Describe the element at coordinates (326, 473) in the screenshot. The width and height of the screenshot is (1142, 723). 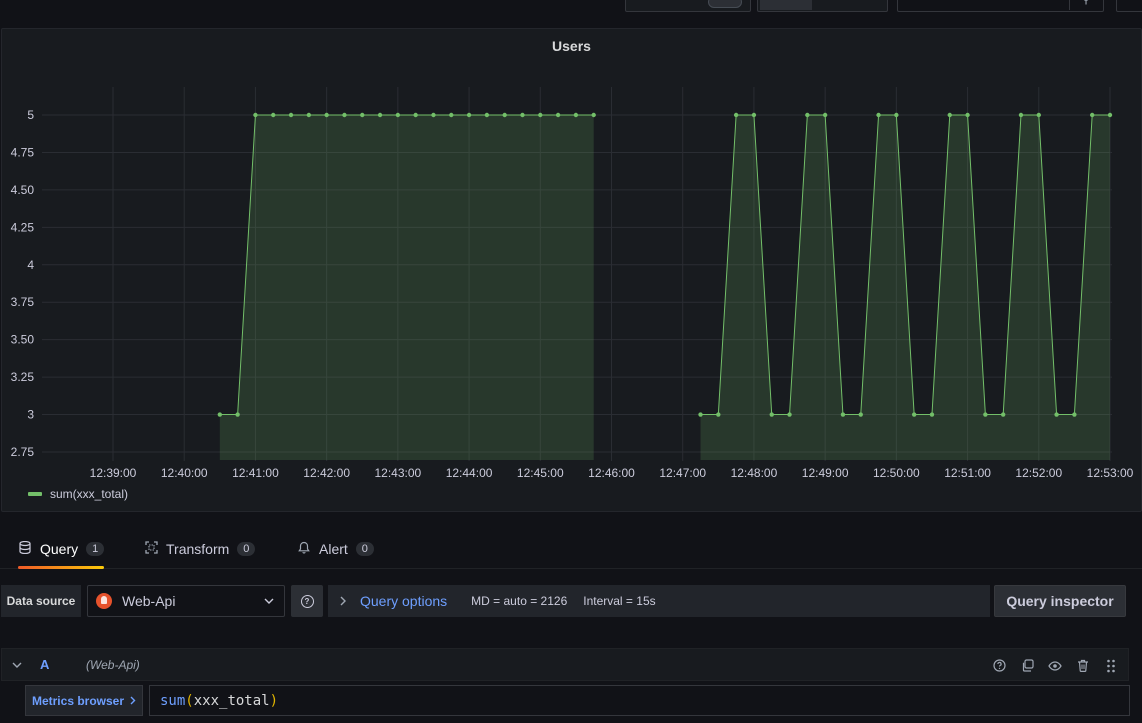
I see `x-tick-label: 12:42:00` at that location.